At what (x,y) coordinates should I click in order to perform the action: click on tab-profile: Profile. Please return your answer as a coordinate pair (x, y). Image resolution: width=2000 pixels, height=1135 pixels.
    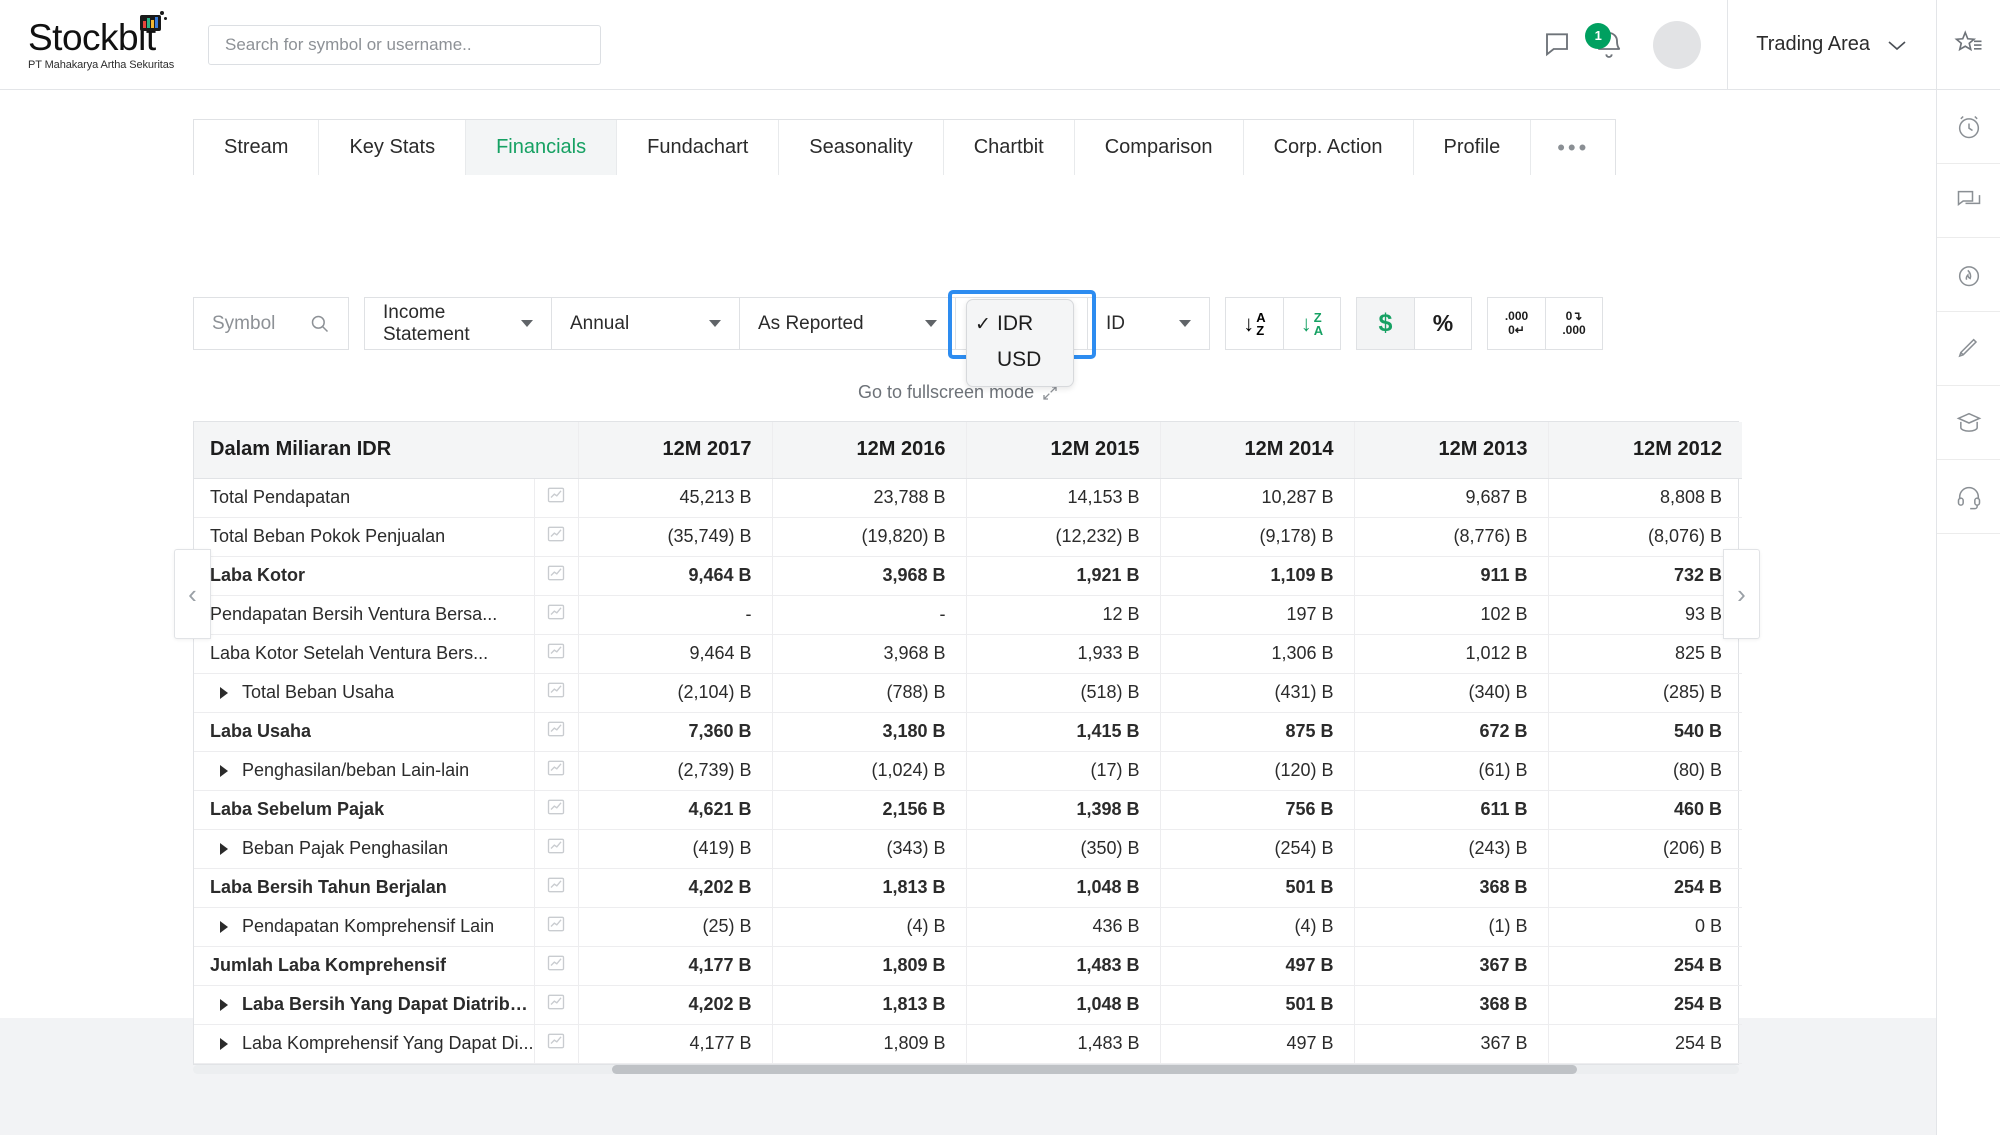
    Looking at the image, I should click on (1473, 147).